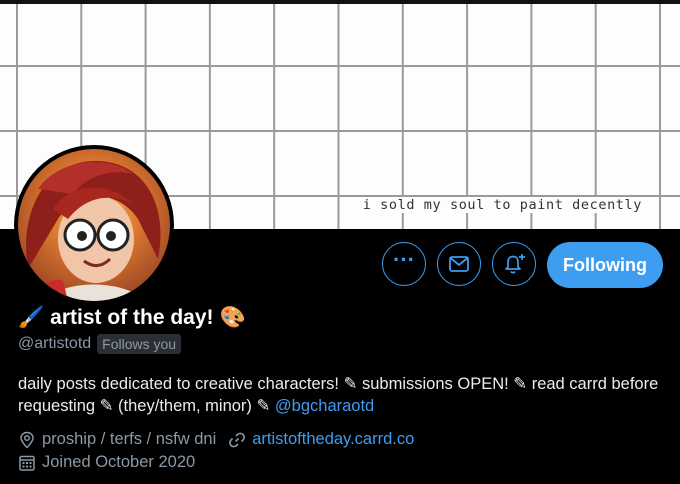  I want to click on joined-date: Joined October 2020, so click(119, 462).